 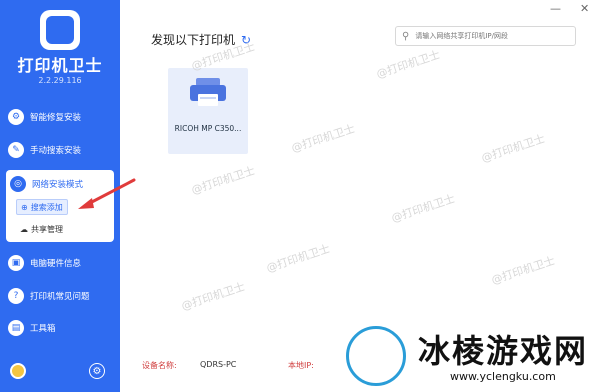 What do you see at coordinates (47, 229) in the screenshot?
I see `sub-item-label: 共享管理` at bounding box center [47, 229].